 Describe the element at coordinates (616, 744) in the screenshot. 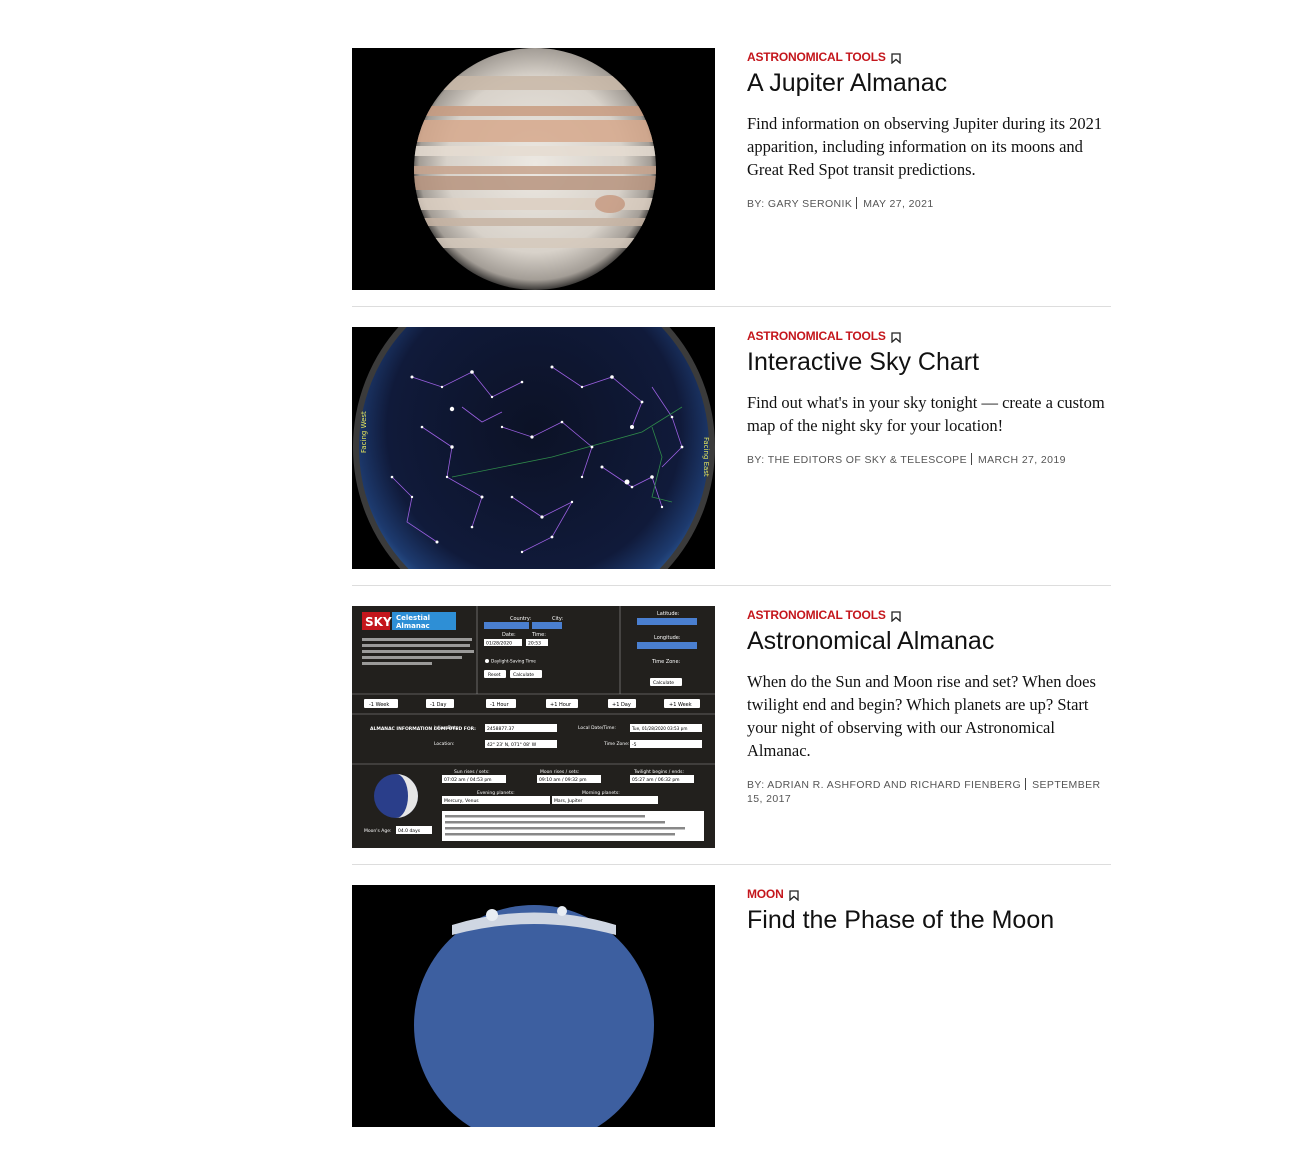

I see `almanac-tz-label: Time Zone:` at that location.